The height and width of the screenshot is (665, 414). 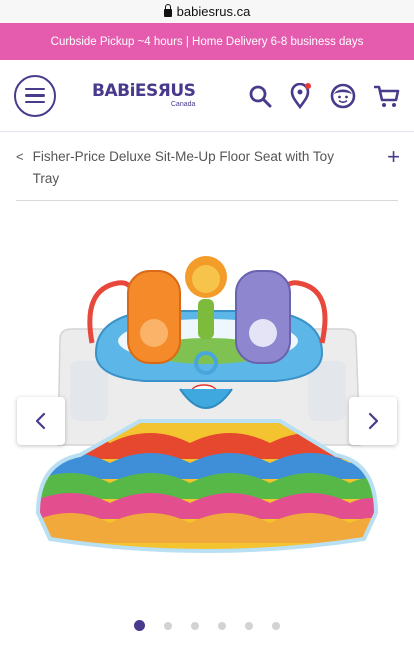 I want to click on site-header: BABiESЯUS Canada, so click(x=207, y=96).